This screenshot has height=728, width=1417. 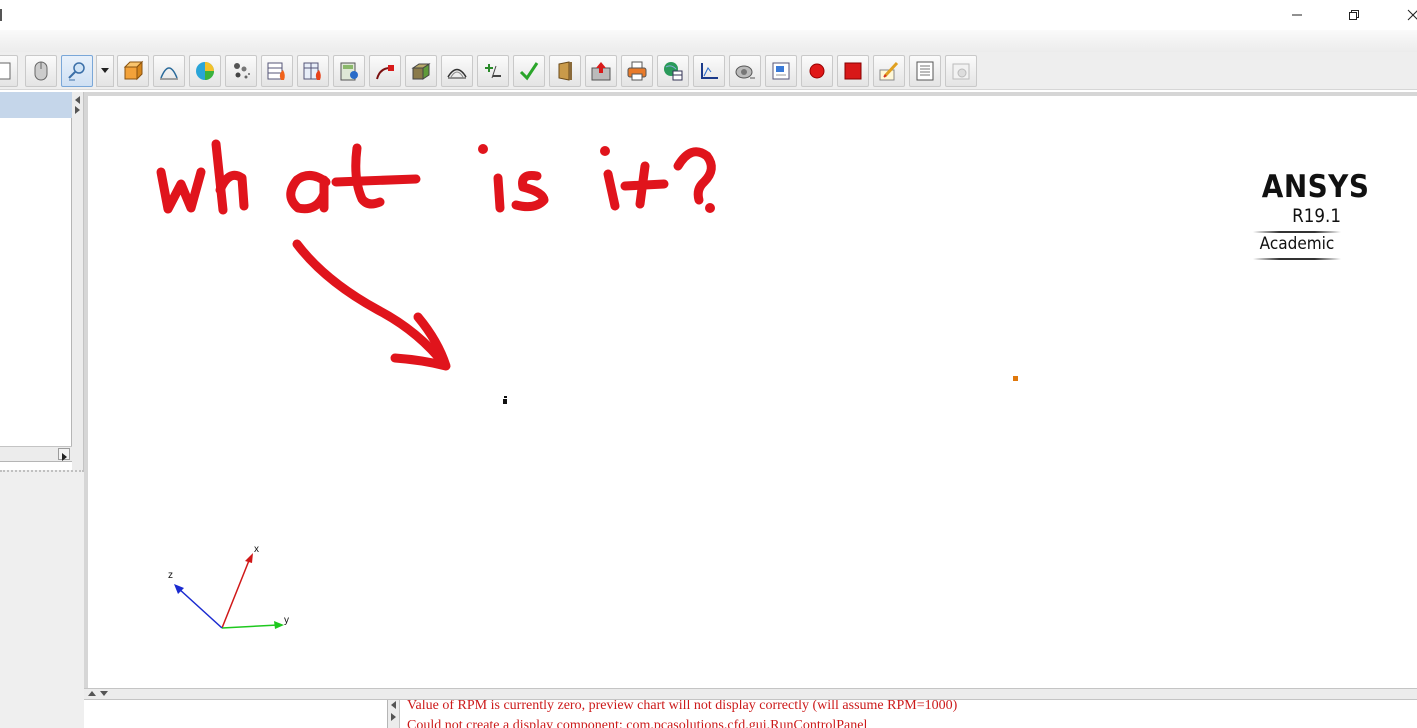 I want to click on disabled-tool-button, so click(x=961, y=71).